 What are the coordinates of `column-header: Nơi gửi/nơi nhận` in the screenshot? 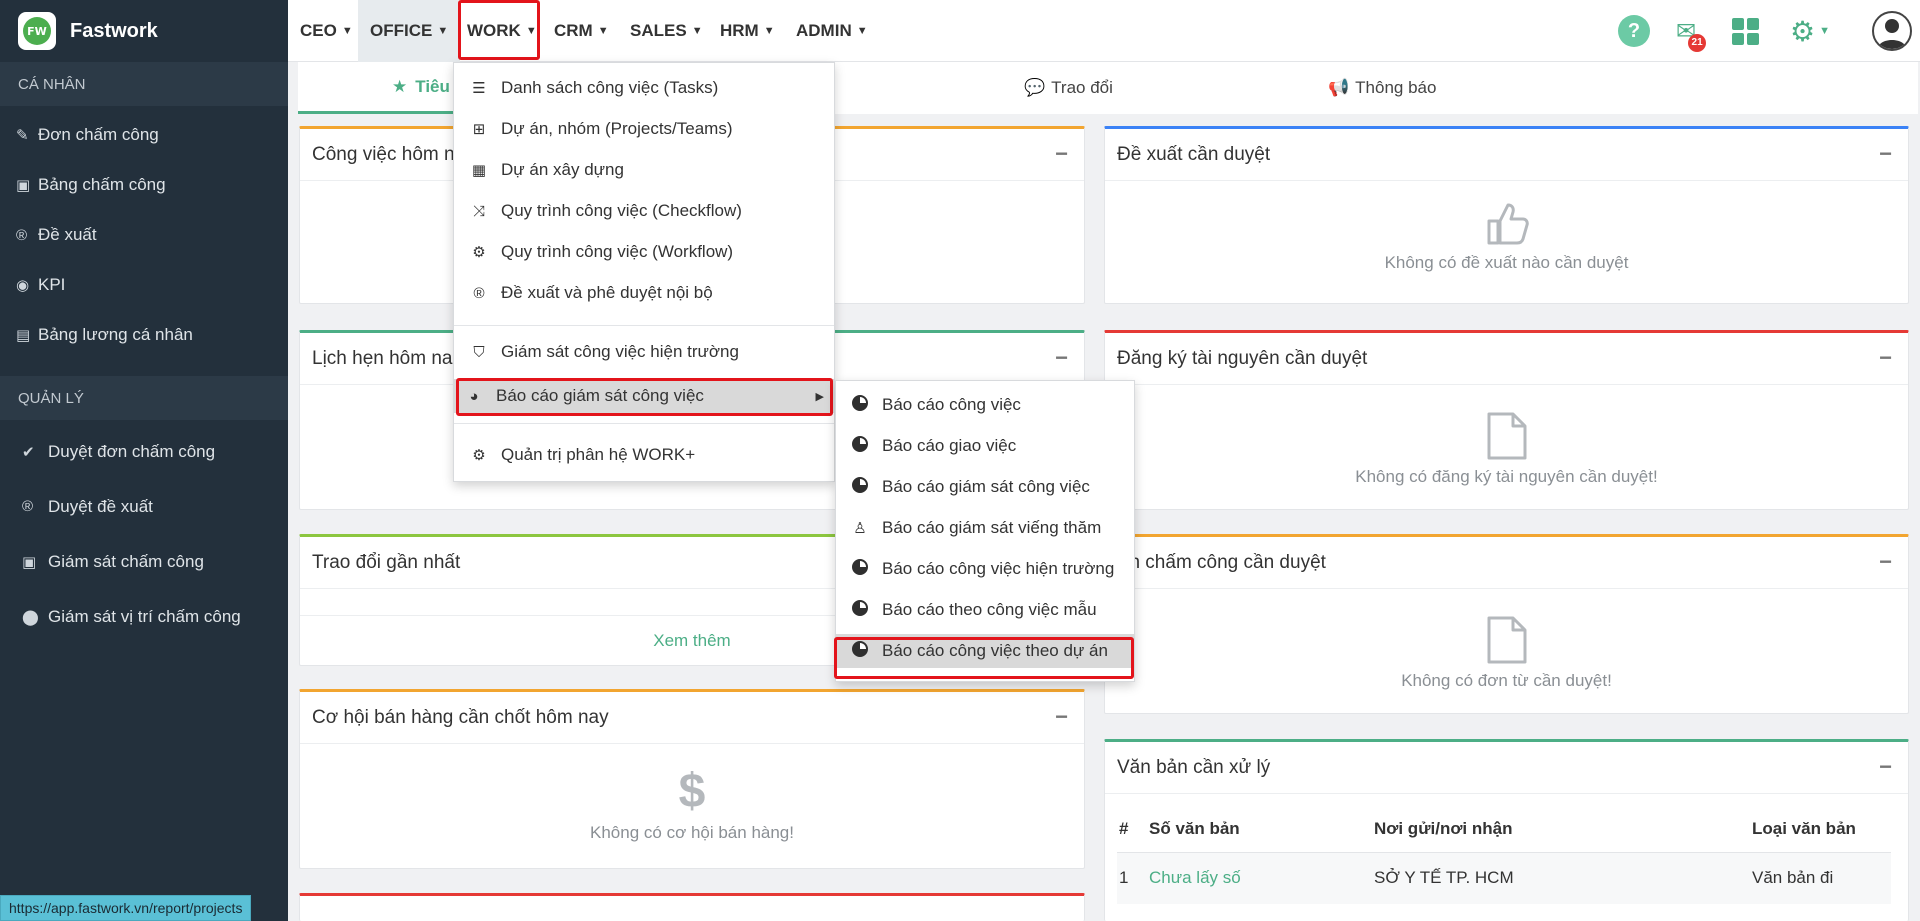 It's located at (1561, 829).